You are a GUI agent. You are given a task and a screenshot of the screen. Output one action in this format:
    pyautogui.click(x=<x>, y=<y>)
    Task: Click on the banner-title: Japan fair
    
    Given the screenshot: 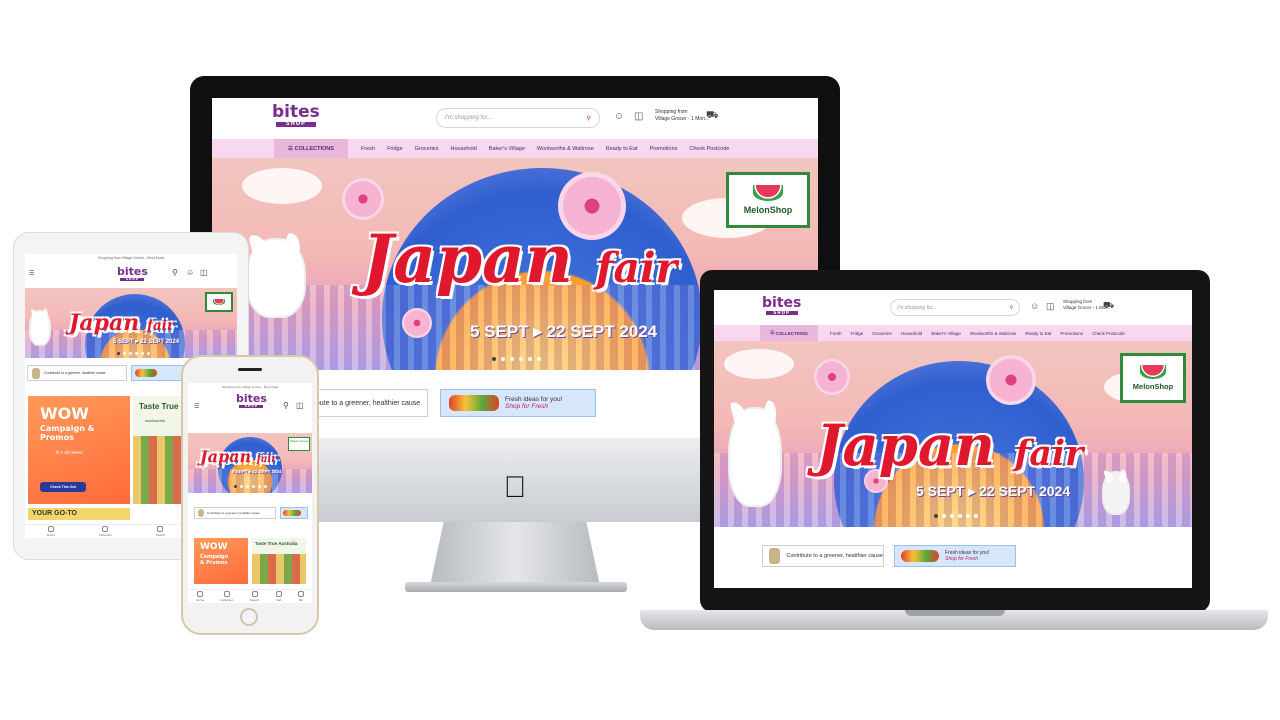 What is the action you would take?
    pyautogui.click(x=238, y=456)
    